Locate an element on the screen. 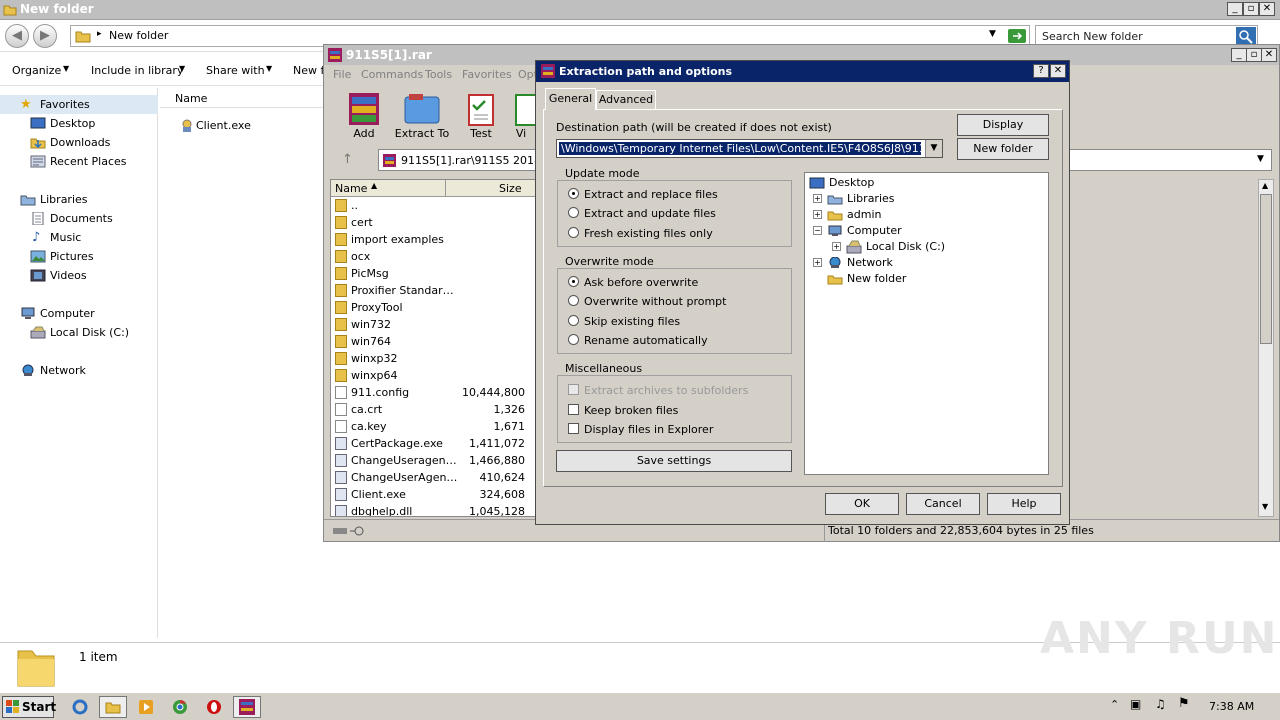 The image size is (1280, 720). archive-row: ChangeUserAgen… 410,624 is located at coordinates (435, 477).